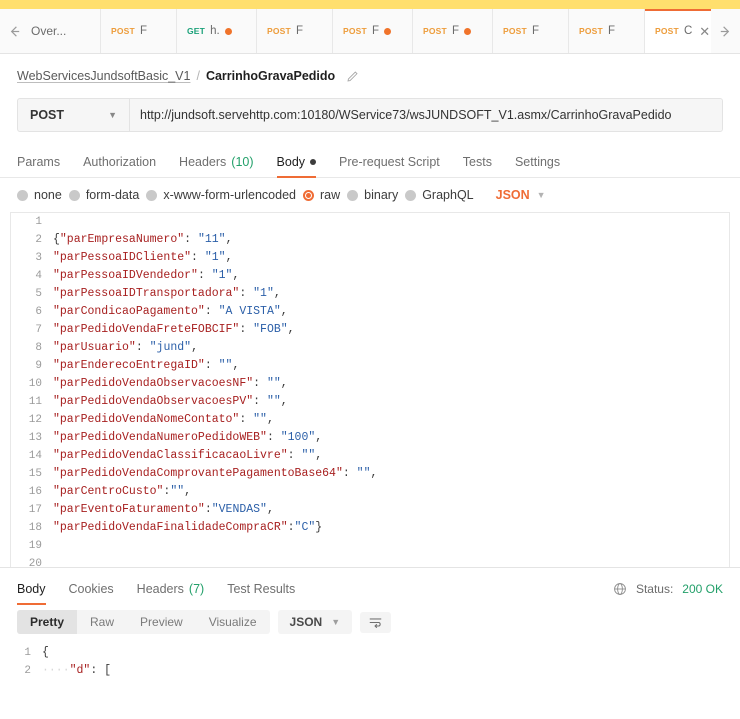  What do you see at coordinates (370, 384) in the screenshot?
I see `request-body-line: 10 "parPedidoVendaObservacoesNF": "",` at bounding box center [370, 384].